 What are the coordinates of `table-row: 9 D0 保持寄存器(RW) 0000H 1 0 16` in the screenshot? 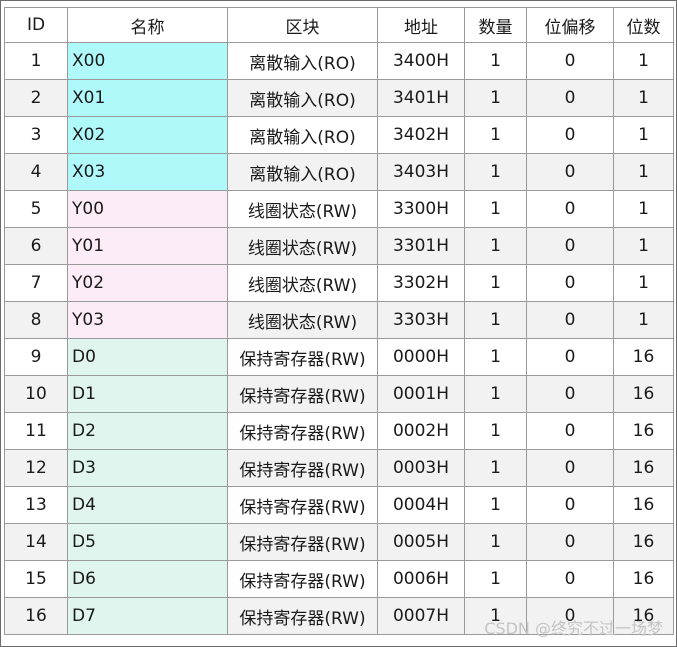 It's located at (339, 357).